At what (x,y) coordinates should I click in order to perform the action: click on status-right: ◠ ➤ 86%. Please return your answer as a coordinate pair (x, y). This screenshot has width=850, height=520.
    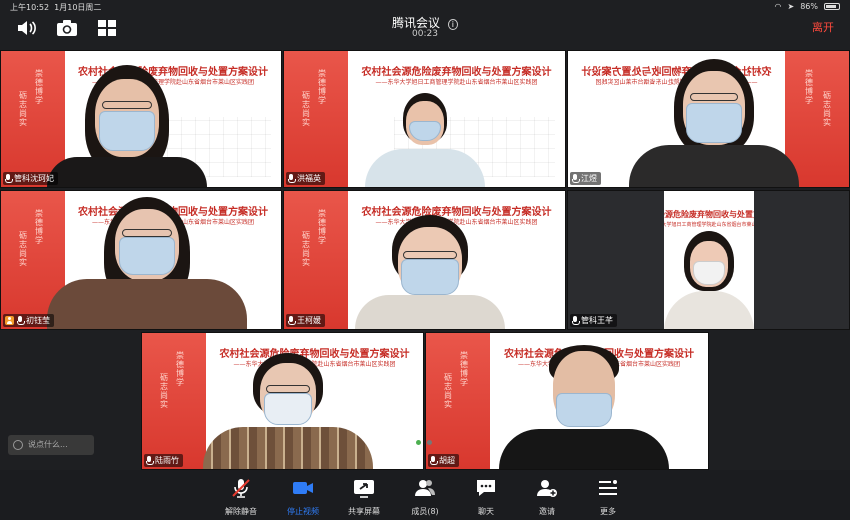
    Looking at the image, I should click on (807, 6).